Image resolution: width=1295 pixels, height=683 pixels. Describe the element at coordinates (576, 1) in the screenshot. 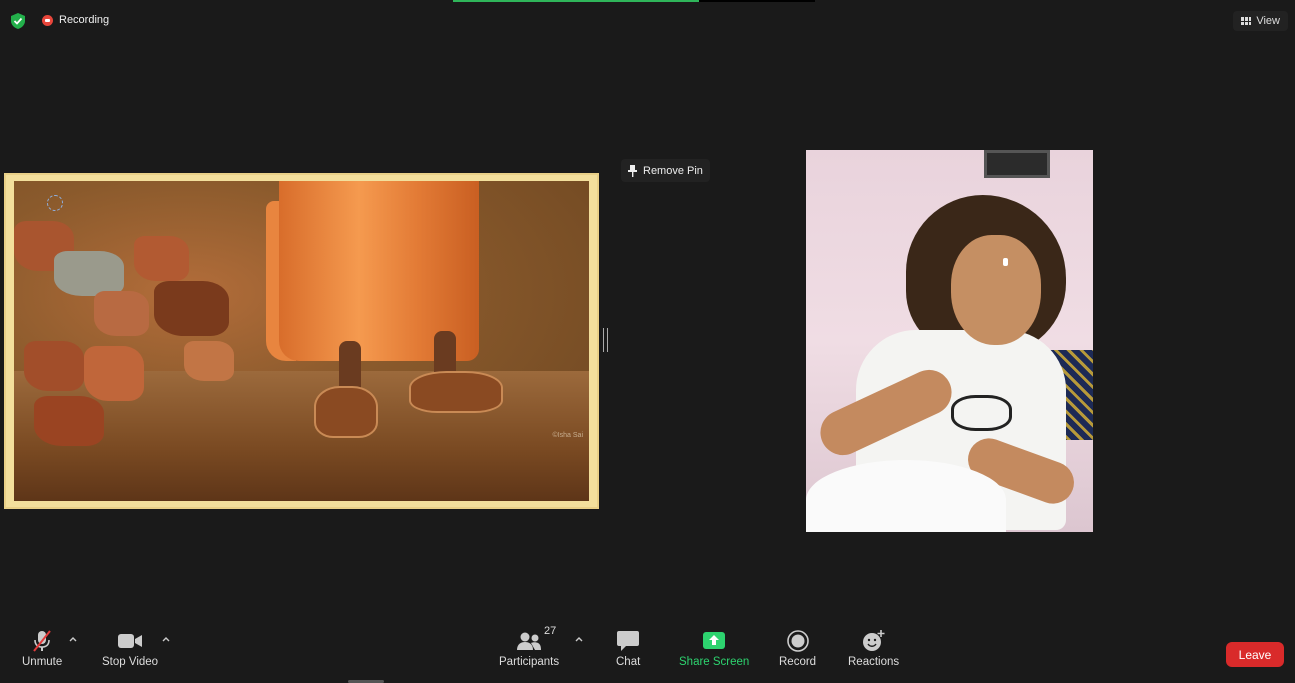

I see `progress-fill` at that location.